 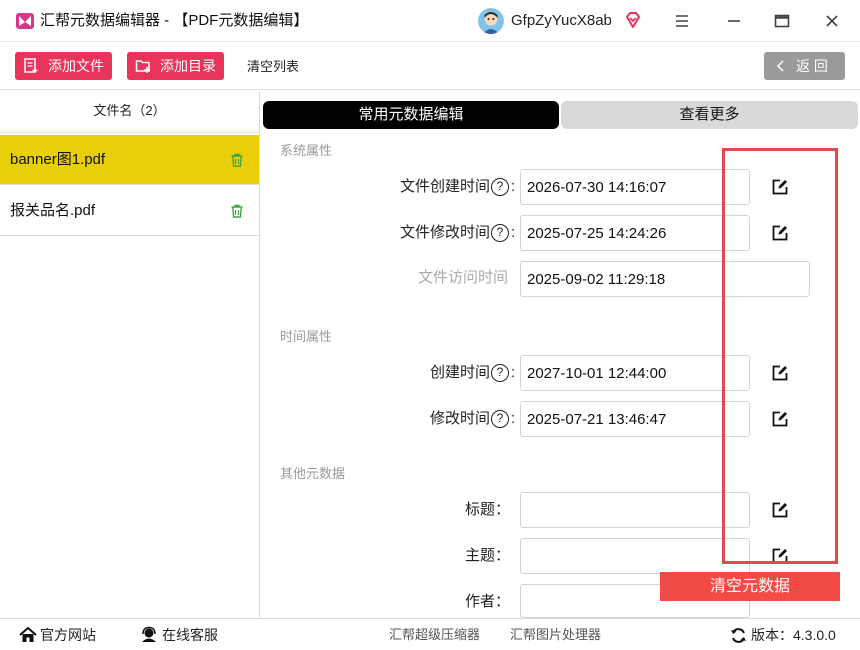 I want to click on created-label: 创建时间, so click(x=459, y=372).